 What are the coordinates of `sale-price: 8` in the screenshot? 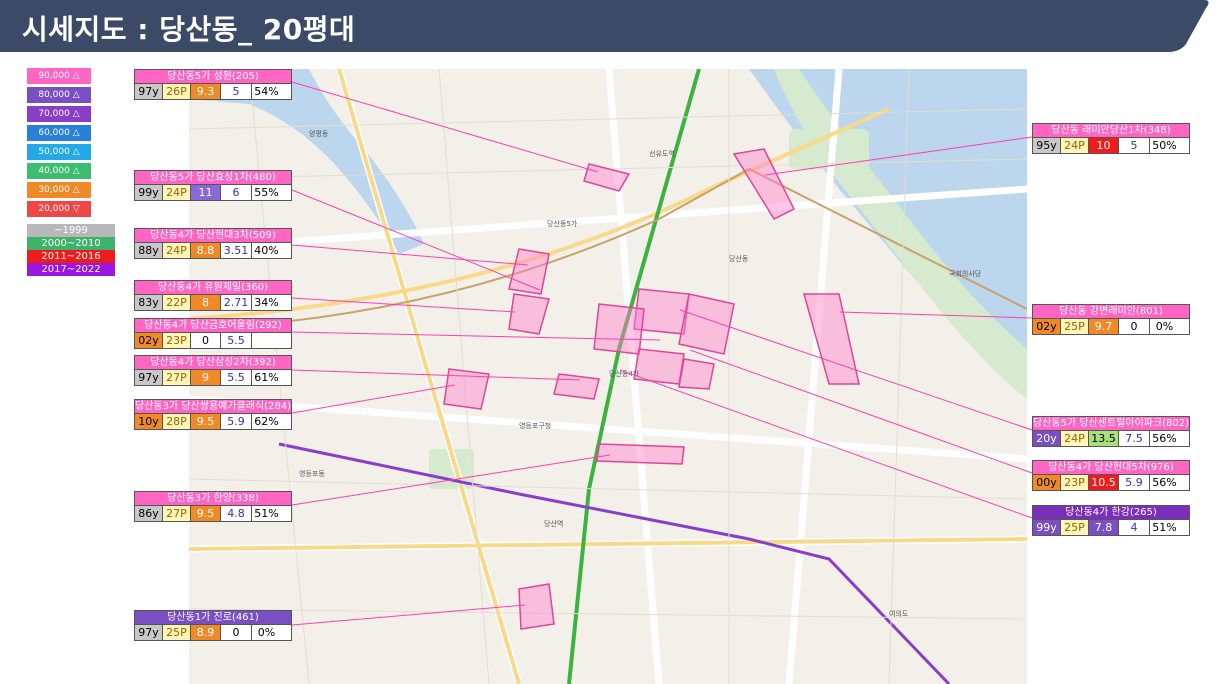 It's located at (206, 302).